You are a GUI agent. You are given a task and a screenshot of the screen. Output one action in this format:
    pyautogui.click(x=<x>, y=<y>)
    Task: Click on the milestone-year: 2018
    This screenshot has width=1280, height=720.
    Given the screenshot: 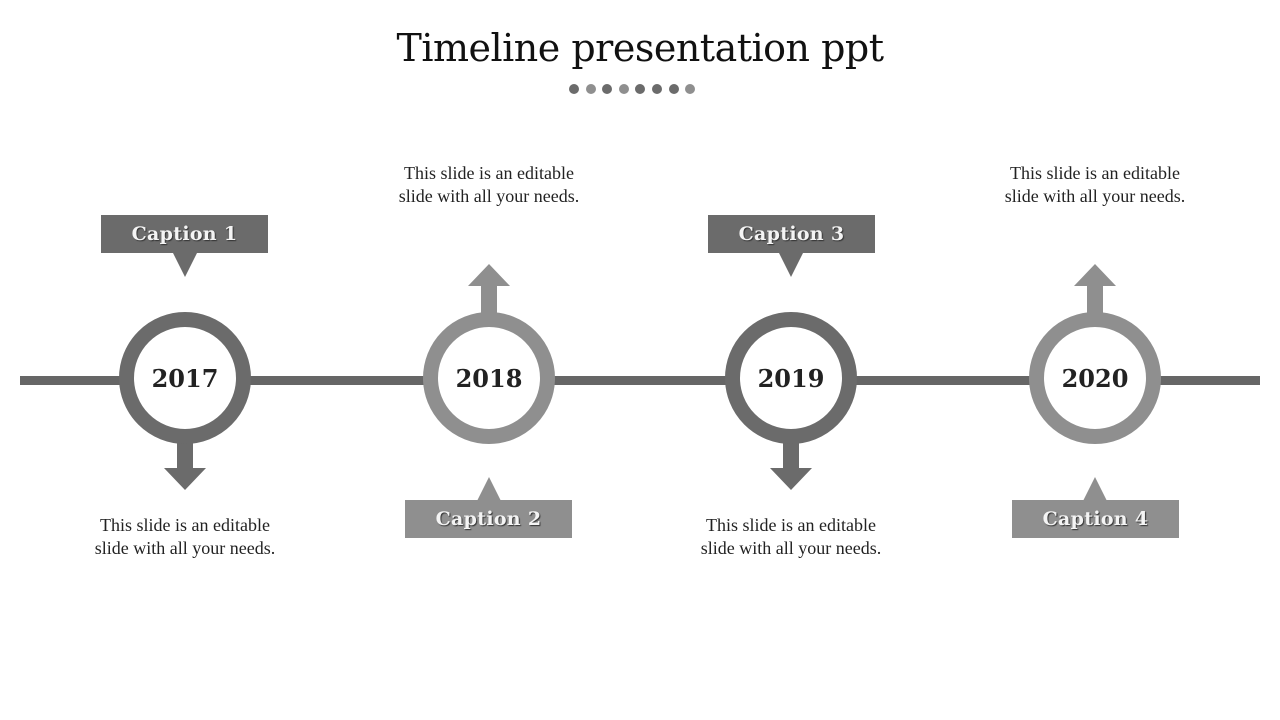 What is the action you would take?
    pyautogui.click(x=489, y=378)
    